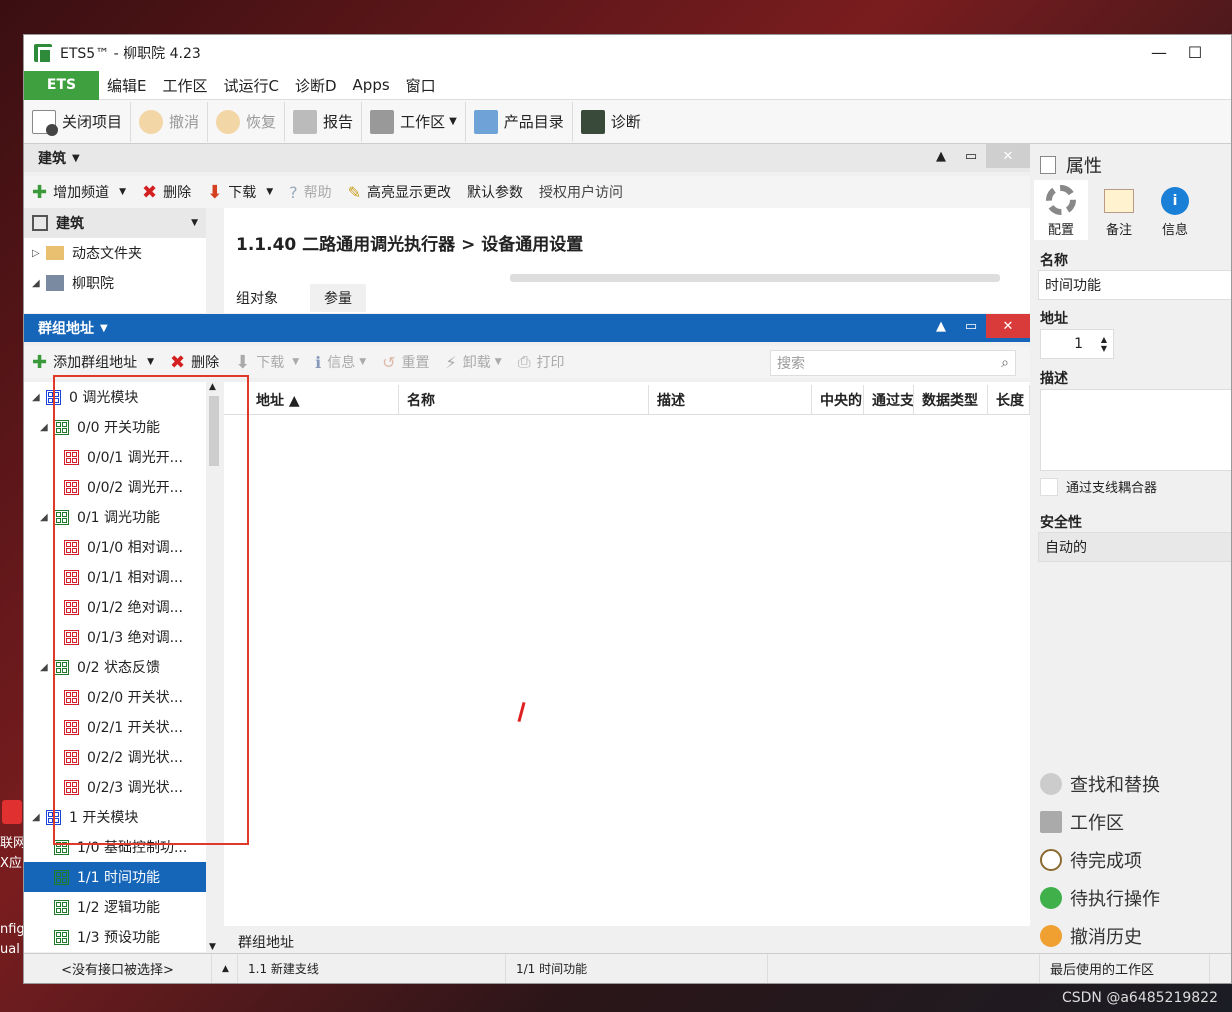 This screenshot has height=1012, width=1232. Describe the element at coordinates (730, 399) in the screenshot. I see `col-description: 描述` at that location.